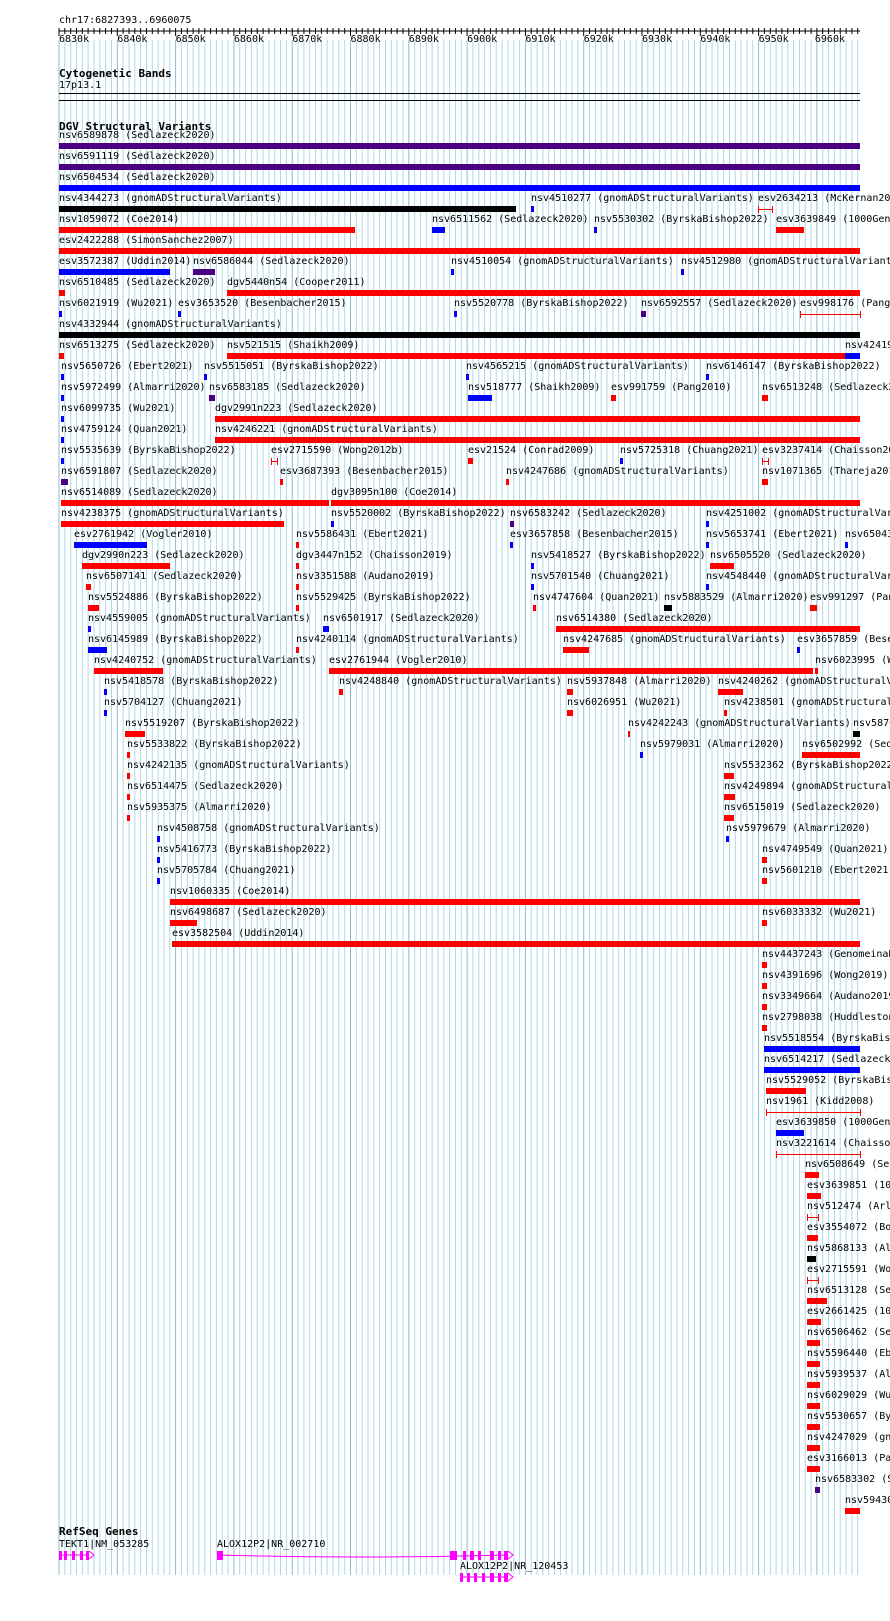 The height and width of the screenshot is (1621, 890). What do you see at coordinates (847, 1165) in the screenshot?
I see `variant-label: nsv6508649 (Sedlazeck2020)` at bounding box center [847, 1165].